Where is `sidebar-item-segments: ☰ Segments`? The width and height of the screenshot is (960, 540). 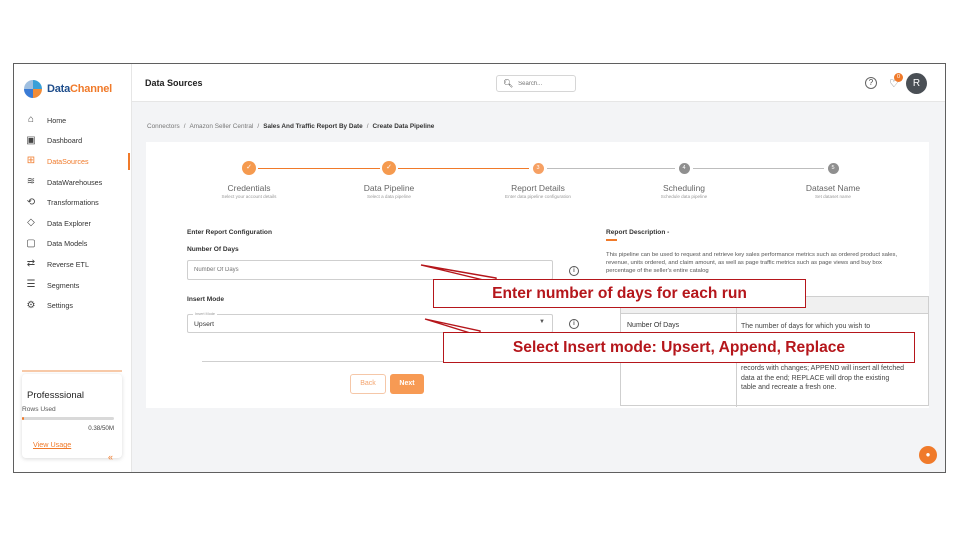 sidebar-item-segments: ☰ Segments is located at coordinates (73, 285).